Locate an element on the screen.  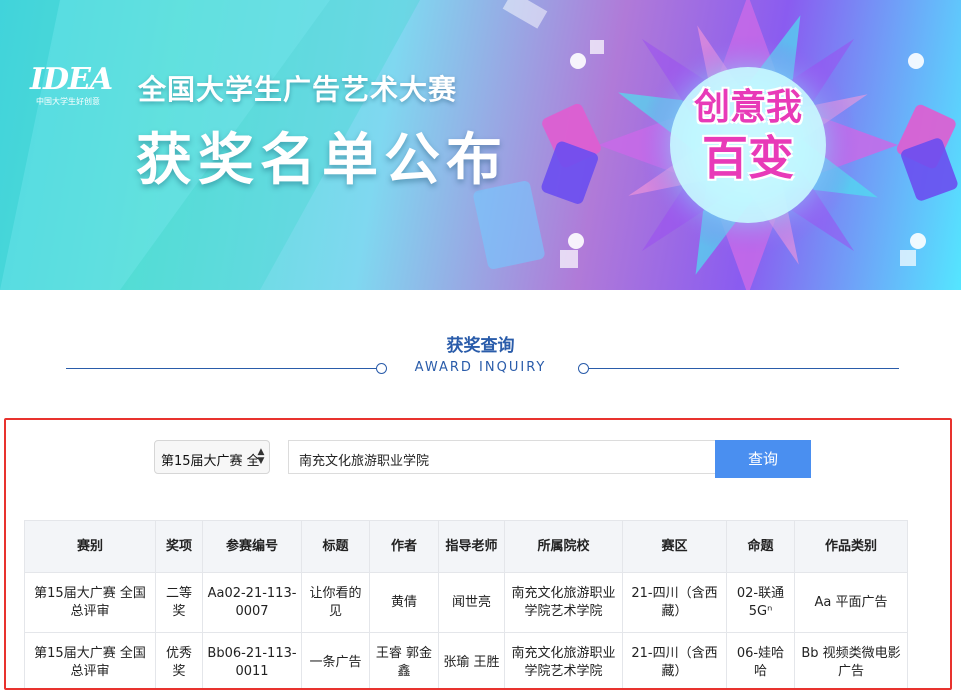
cell-award: 优秀奖 is located at coordinates (179, 660).